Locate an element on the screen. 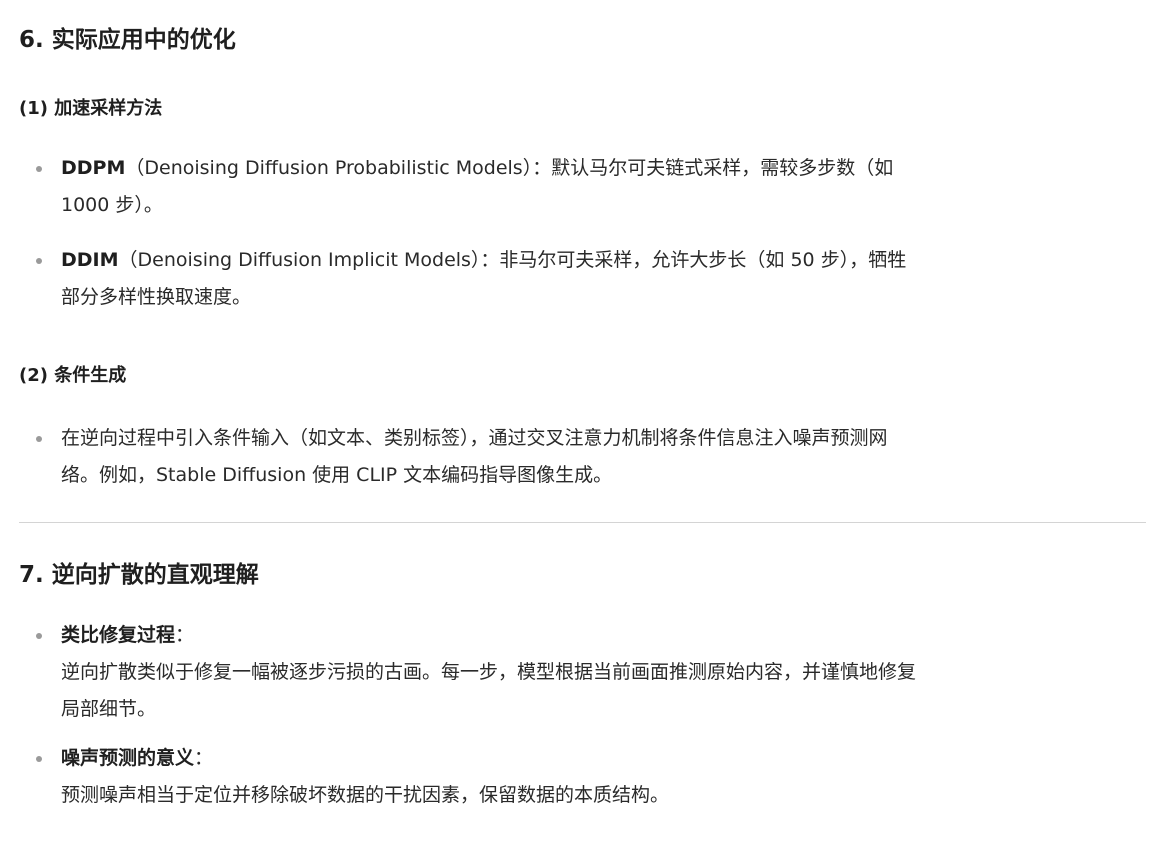  ddpm-term: DDPM is located at coordinates (93, 168).